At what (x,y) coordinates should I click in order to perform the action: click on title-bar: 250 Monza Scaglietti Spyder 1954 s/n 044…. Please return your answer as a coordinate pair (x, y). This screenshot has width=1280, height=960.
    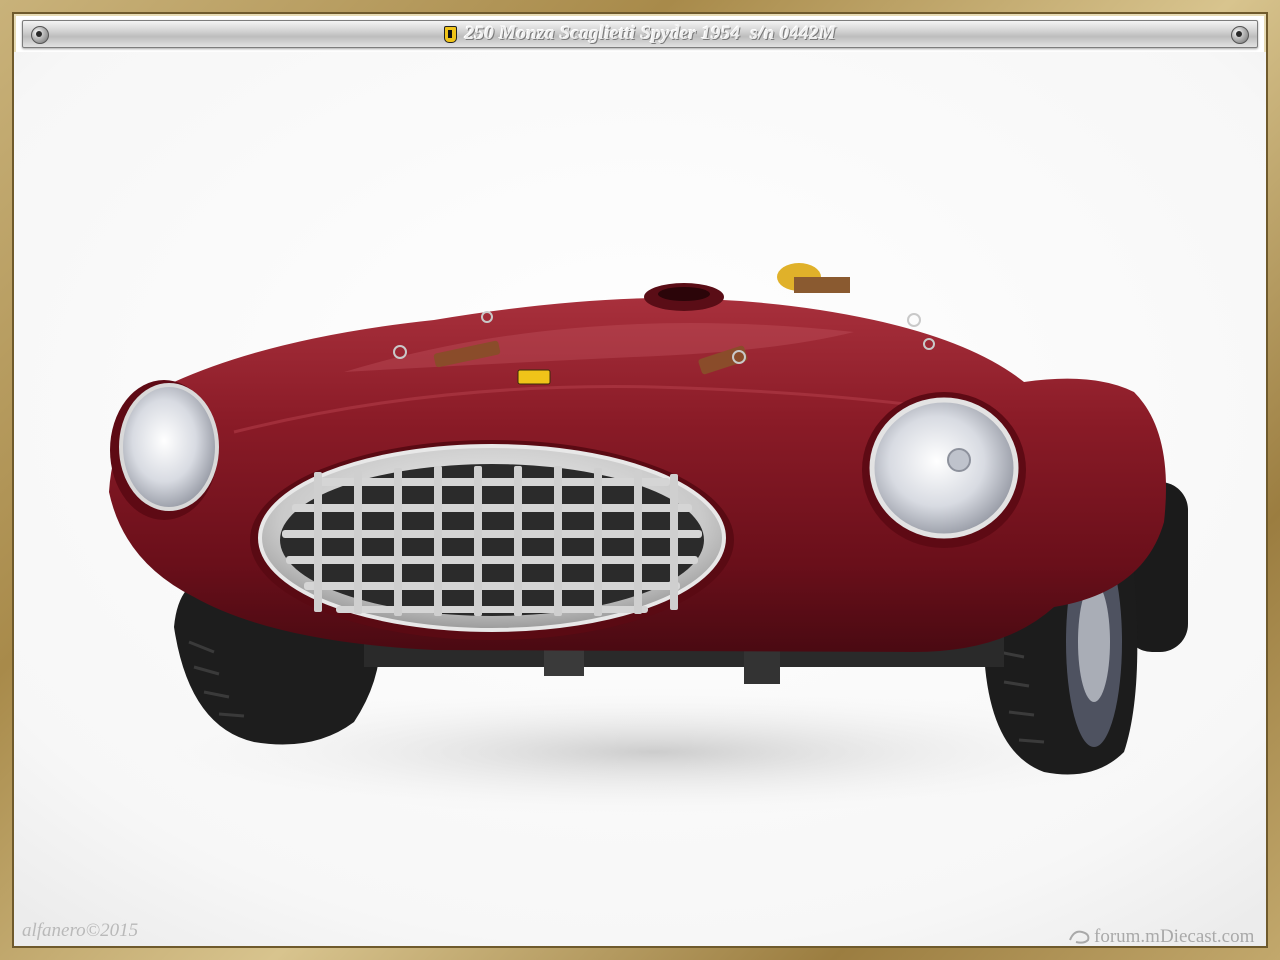
    Looking at the image, I should click on (640, 34).